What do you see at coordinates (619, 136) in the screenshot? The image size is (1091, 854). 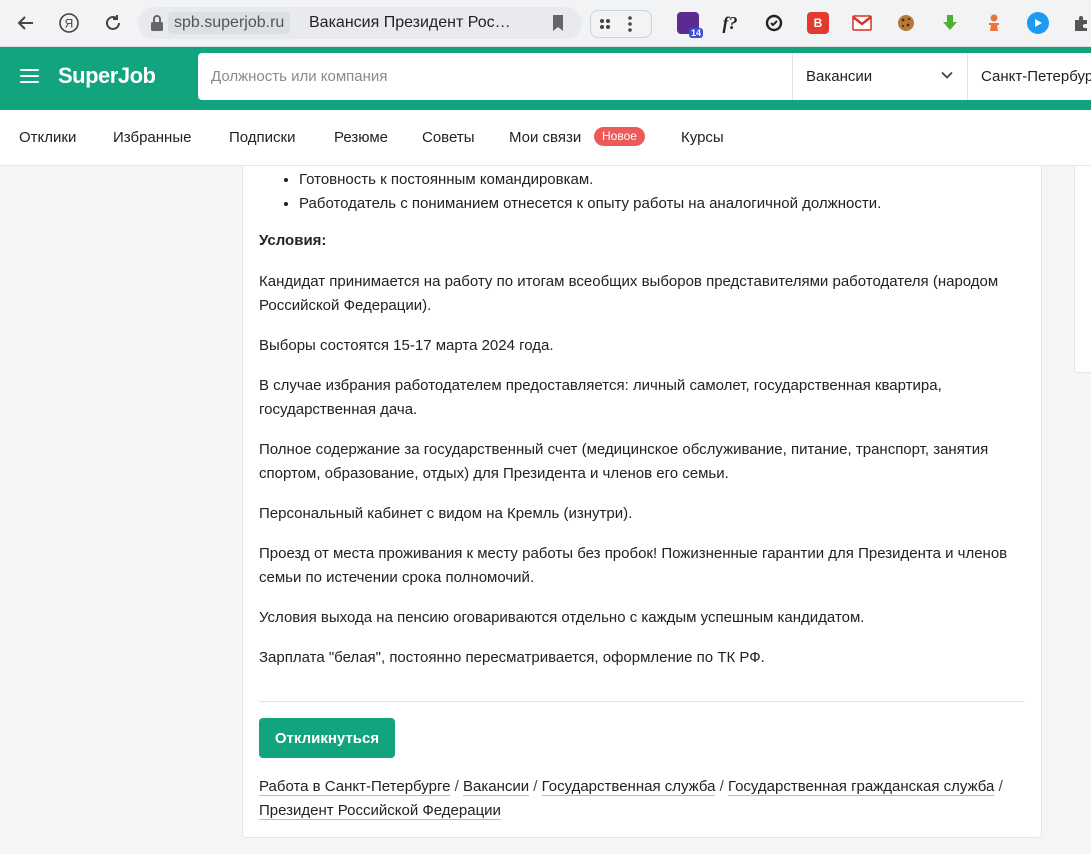 I see `new-badge: Новое` at bounding box center [619, 136].